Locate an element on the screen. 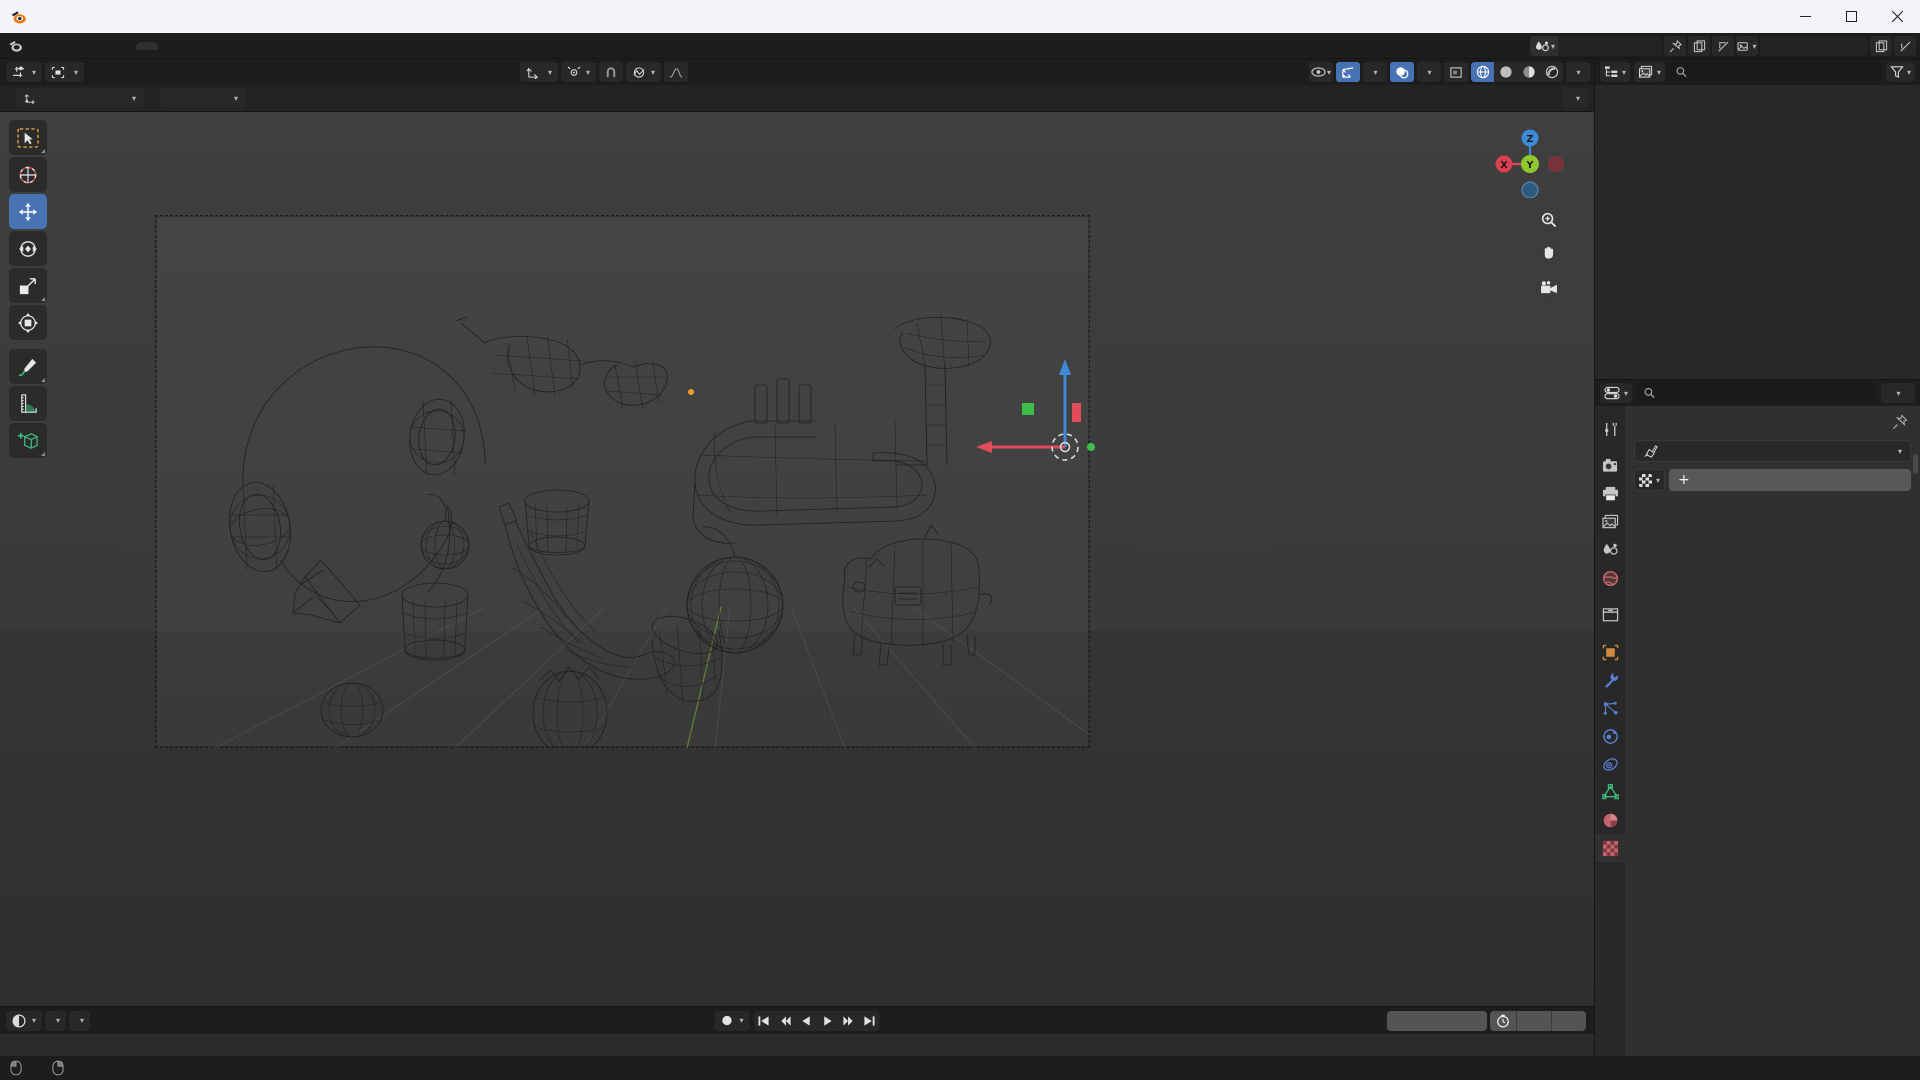  outliner-filter-button: ▾ is located at coordinates (1900, 72).